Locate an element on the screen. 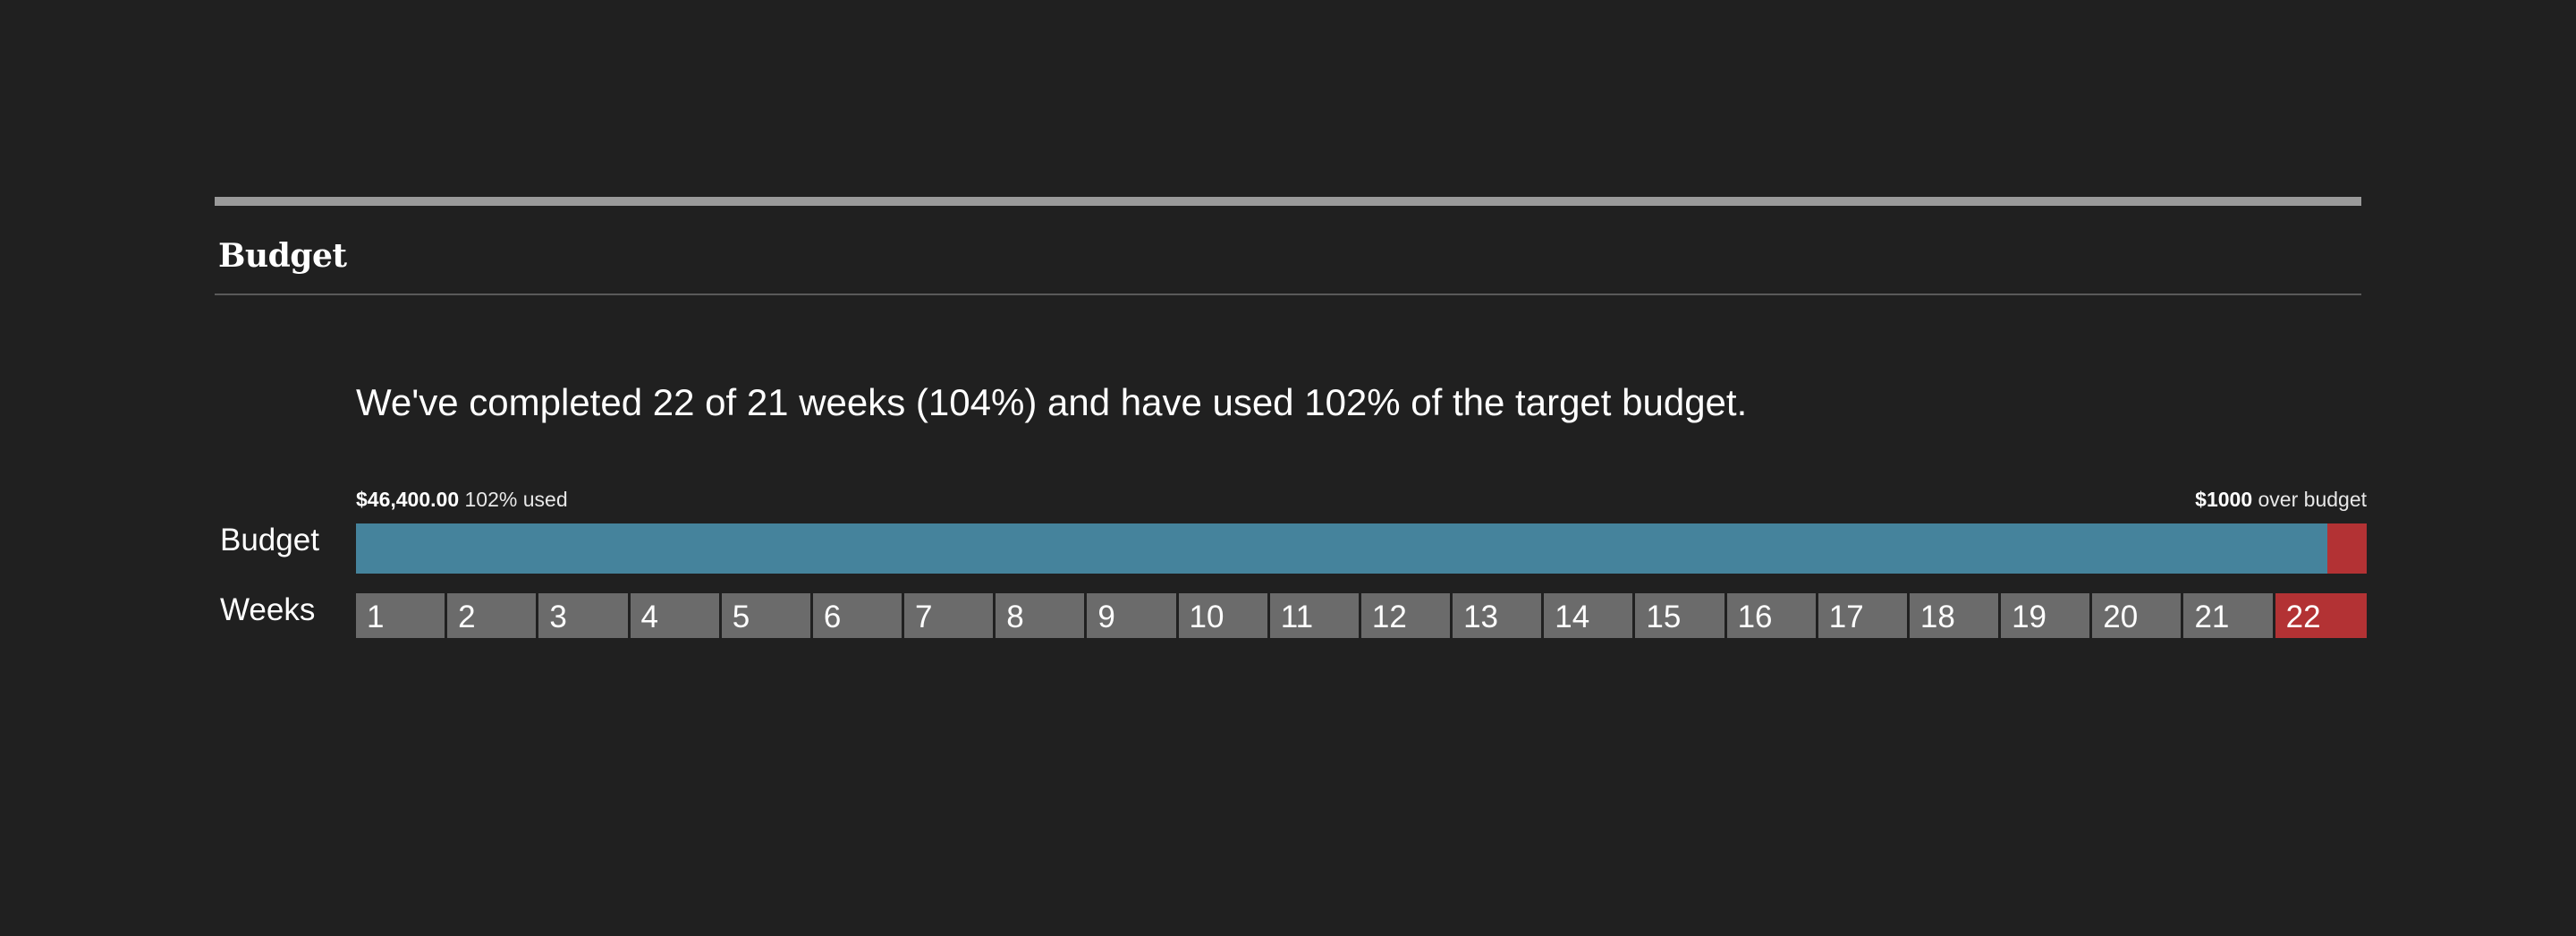  week-cell-20: 20 is located at coordinates (2138, 615).